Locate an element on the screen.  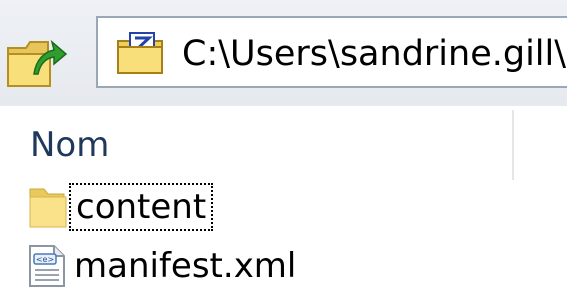
up-folder-icon is located at coordinates (37, 63).